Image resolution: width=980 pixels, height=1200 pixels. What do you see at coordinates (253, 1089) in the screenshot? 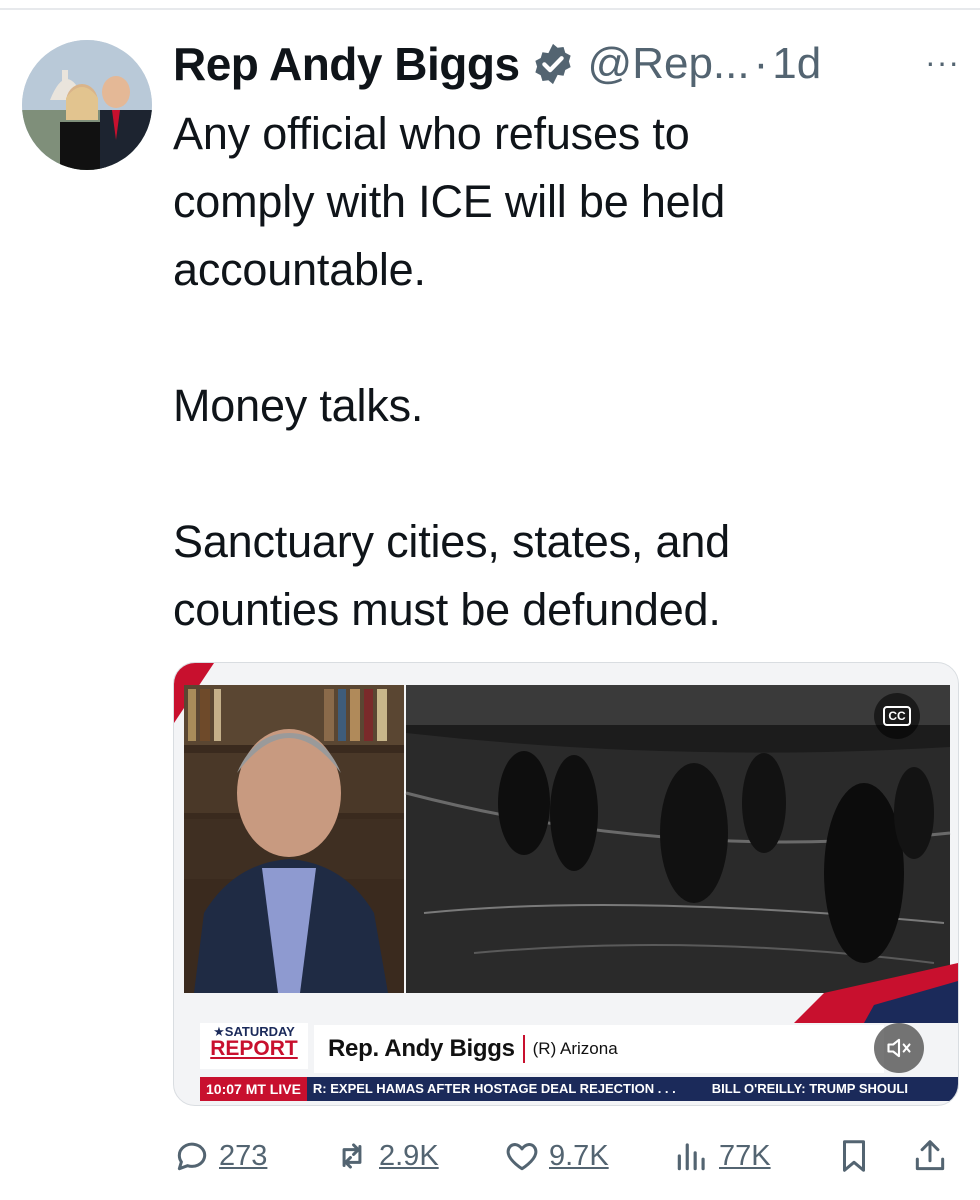
I see `ticker-time: 10:07 MT LIVE` at bounding box center [253, 1089].